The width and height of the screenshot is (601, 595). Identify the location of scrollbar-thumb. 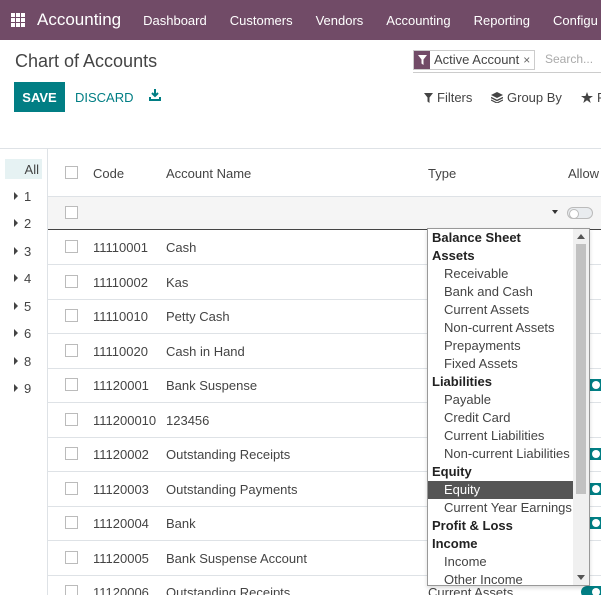
(581, 369).